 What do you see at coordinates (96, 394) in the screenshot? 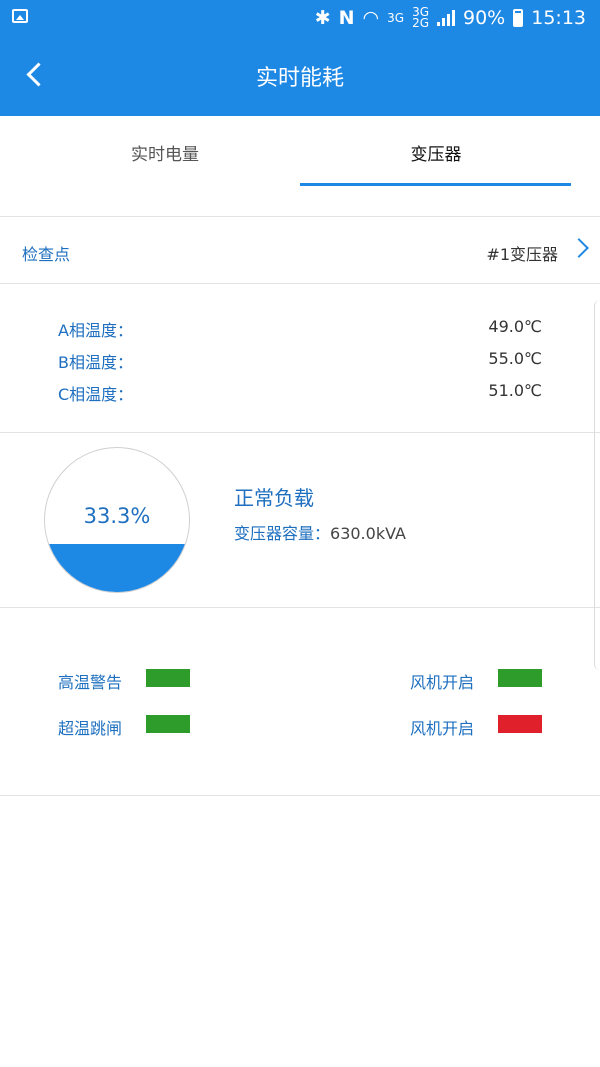
I see `temperature-label: C相温度：` at bounding box center [96, 394].